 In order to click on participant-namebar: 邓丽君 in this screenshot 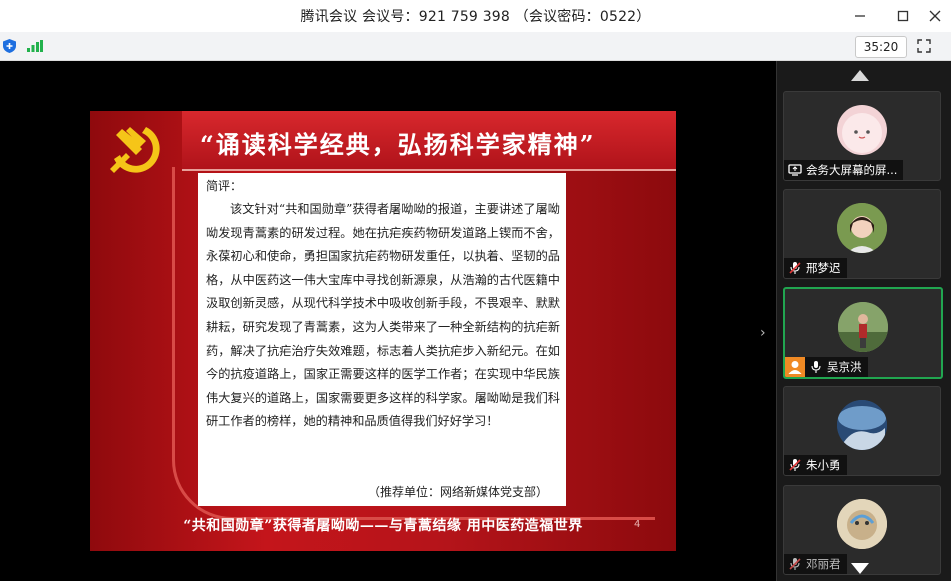, I will do `click(815, 564)`.